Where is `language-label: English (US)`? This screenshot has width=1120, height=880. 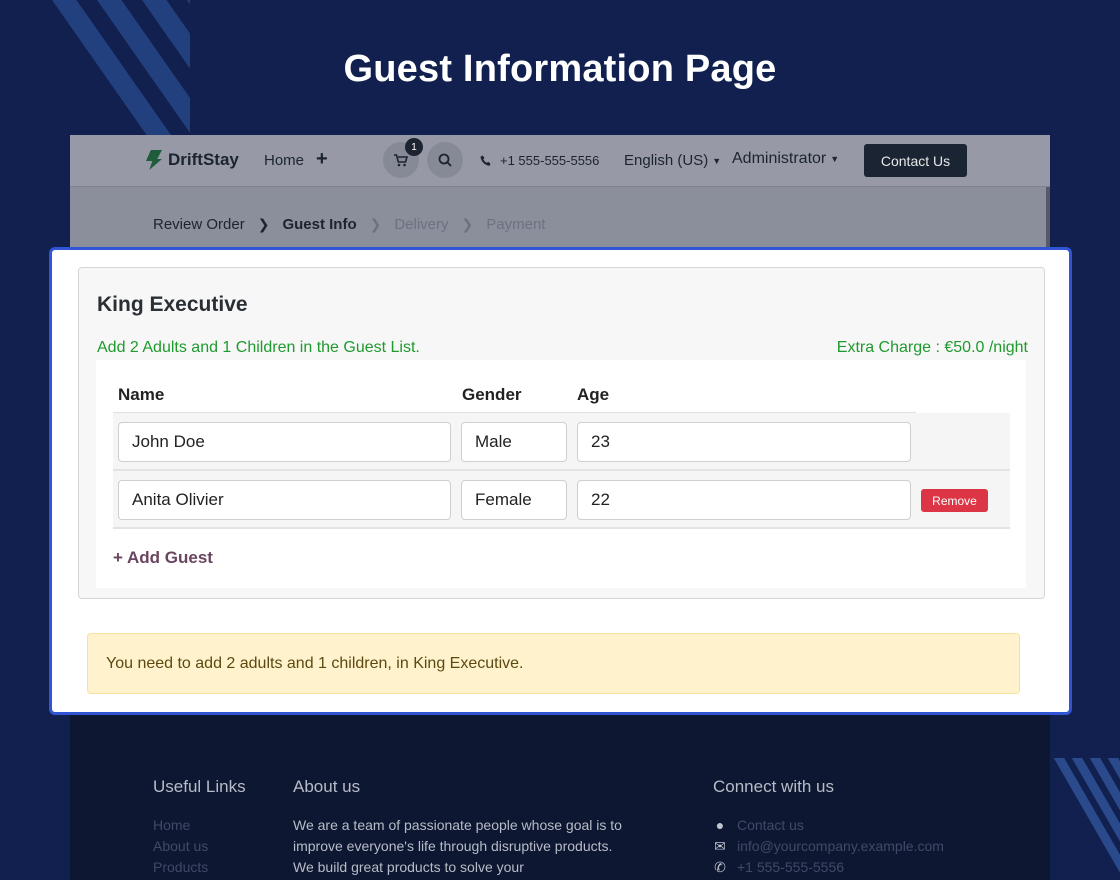 language-label: English (US) is located at coordinates (666, 160).